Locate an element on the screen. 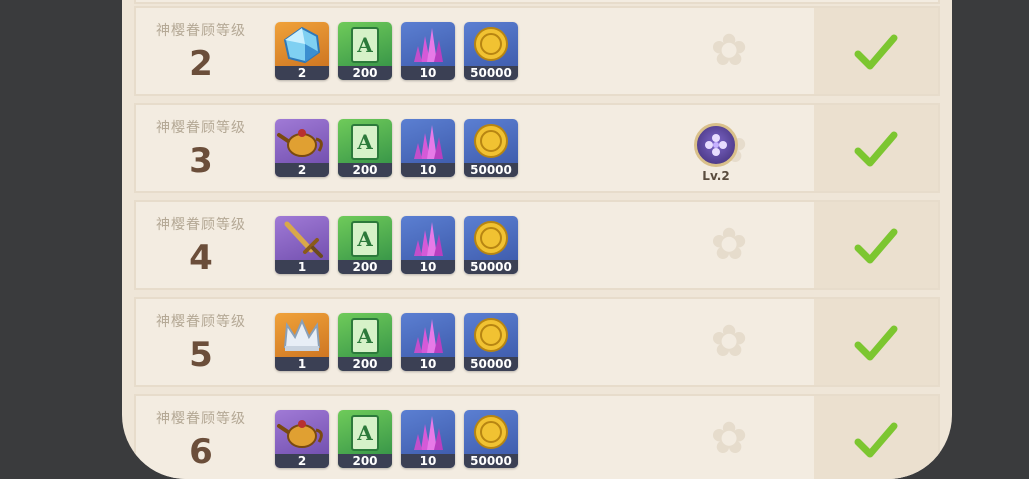 This screenshot has width=1029, height=479. previous-row-sliver is located at coordinates (537, 2).